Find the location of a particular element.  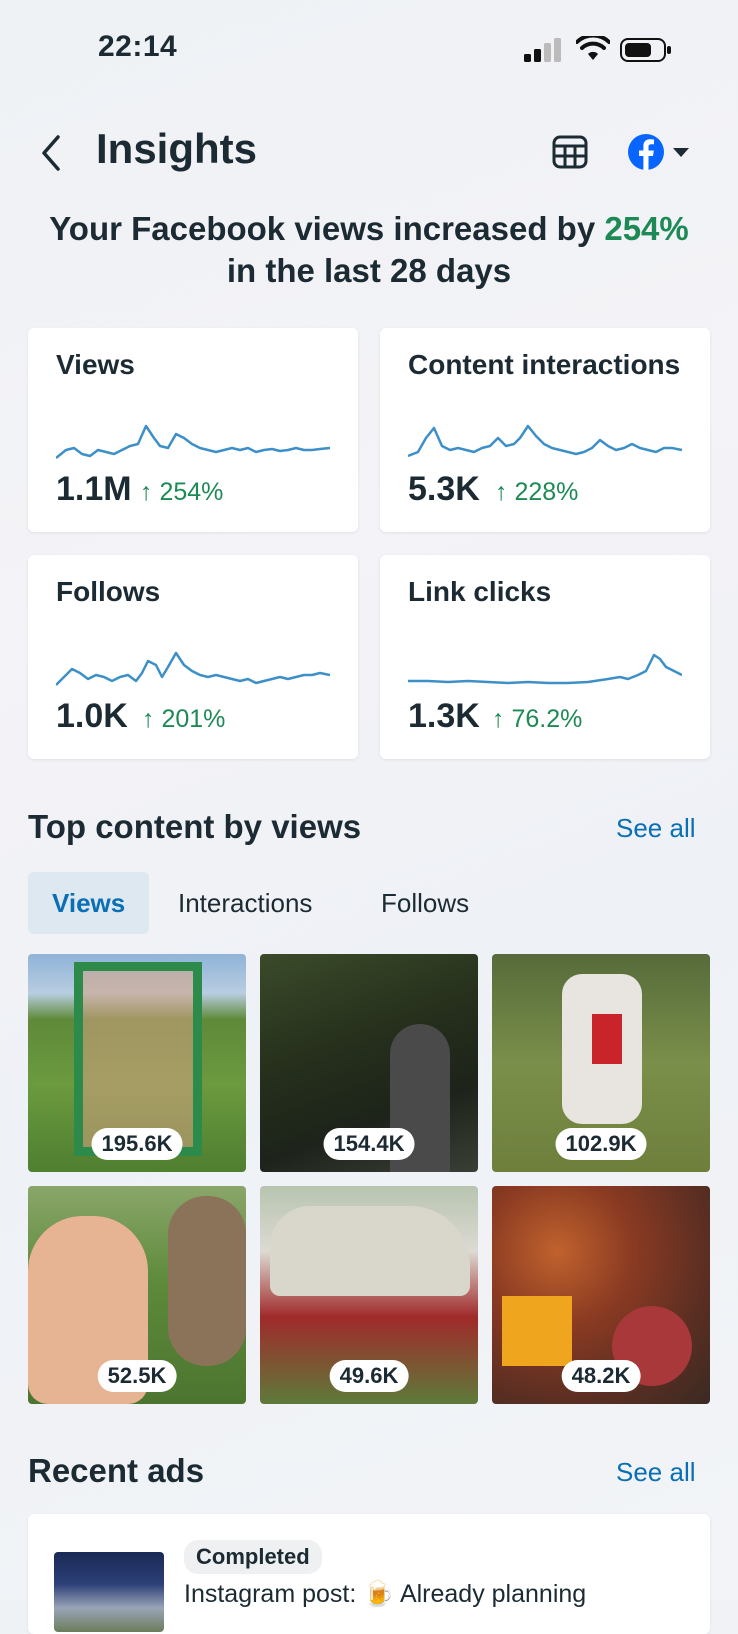

cheese-shape is located at coordinates (537, 1331).